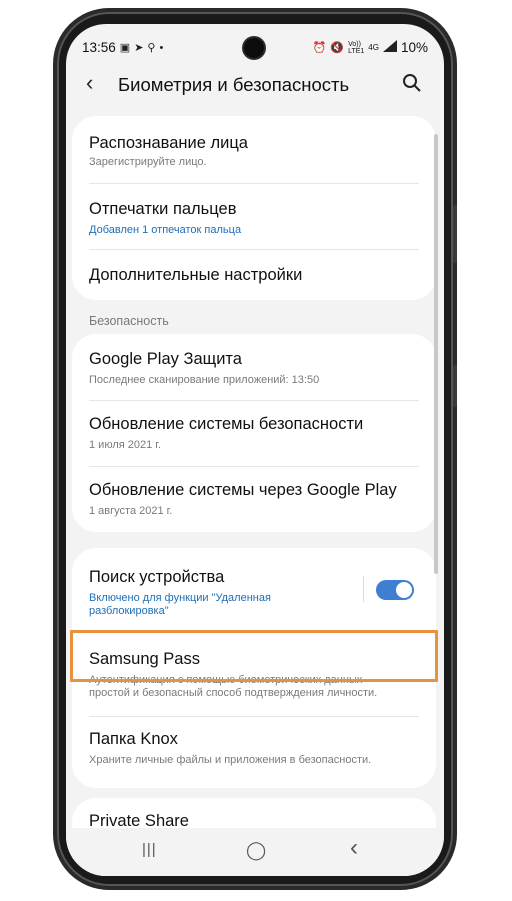 Image resolution: width=512 pixels, height=901 pixels. What do you see at coordinates (204, 380) in the screenshot?
I see `item-subtitle: Последнее сканирование приложений: 13:50` at bounding box center [204, 380].